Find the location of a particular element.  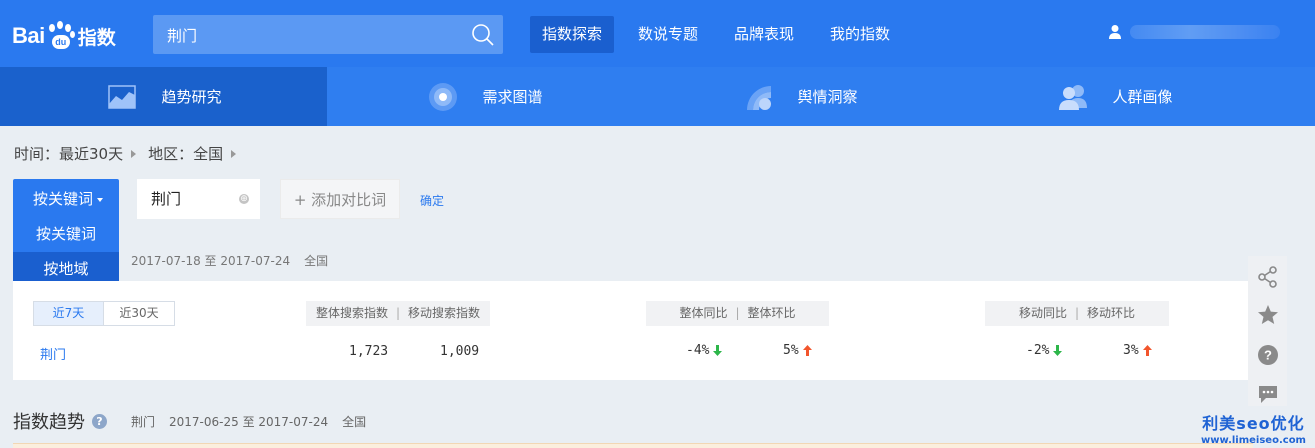

watermark: 利美seo优化 www.limeiseo.com is located at coordinates (1253, 428).